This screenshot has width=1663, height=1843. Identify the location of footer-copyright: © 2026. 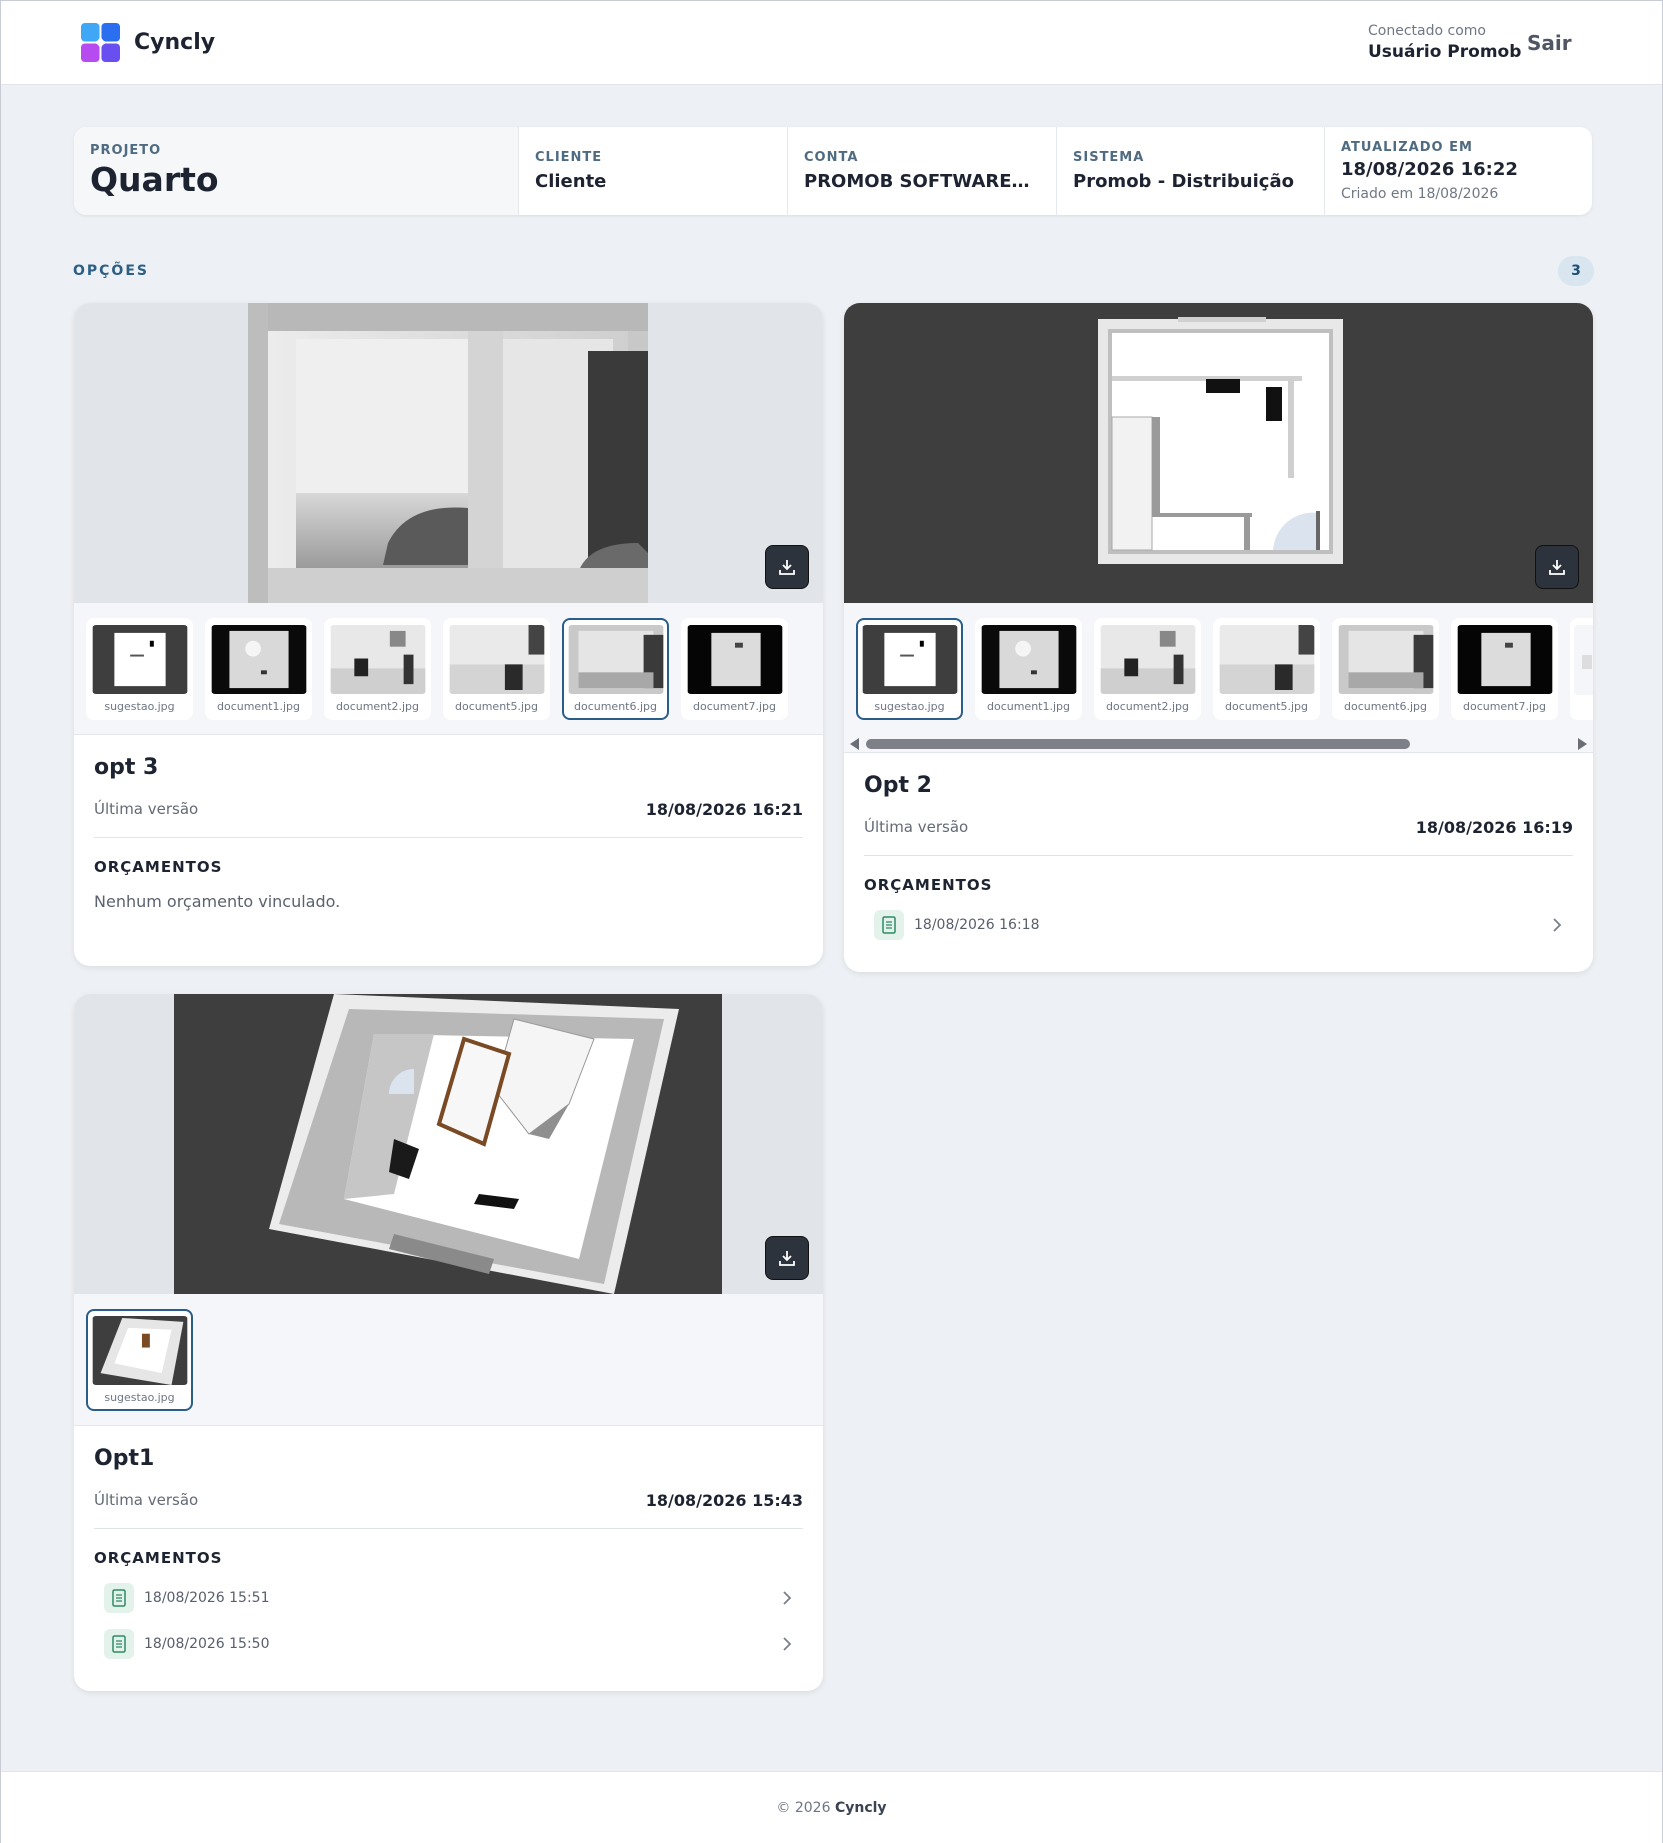
(803, 1808).